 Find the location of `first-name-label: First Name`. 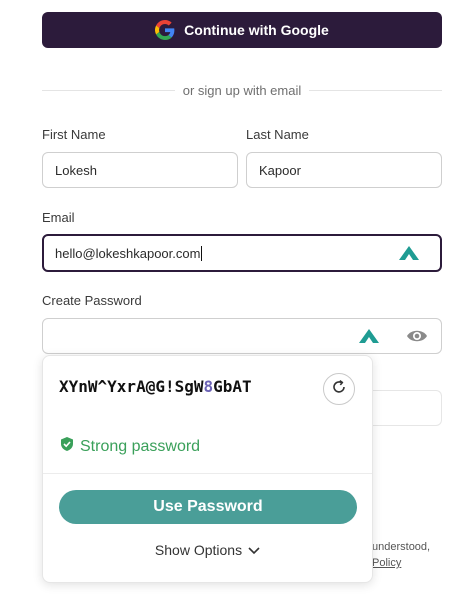

first-name-label: First Name is located at coordinates (74, 134).